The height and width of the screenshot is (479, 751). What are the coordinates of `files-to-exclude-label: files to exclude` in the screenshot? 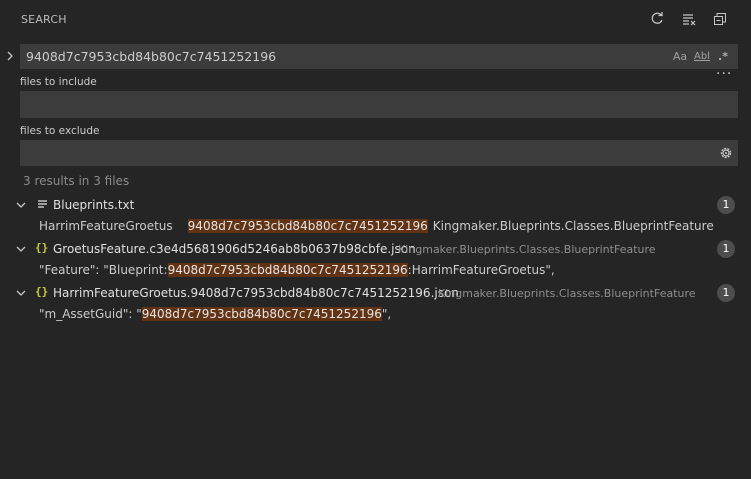 It's located at (60, 131).